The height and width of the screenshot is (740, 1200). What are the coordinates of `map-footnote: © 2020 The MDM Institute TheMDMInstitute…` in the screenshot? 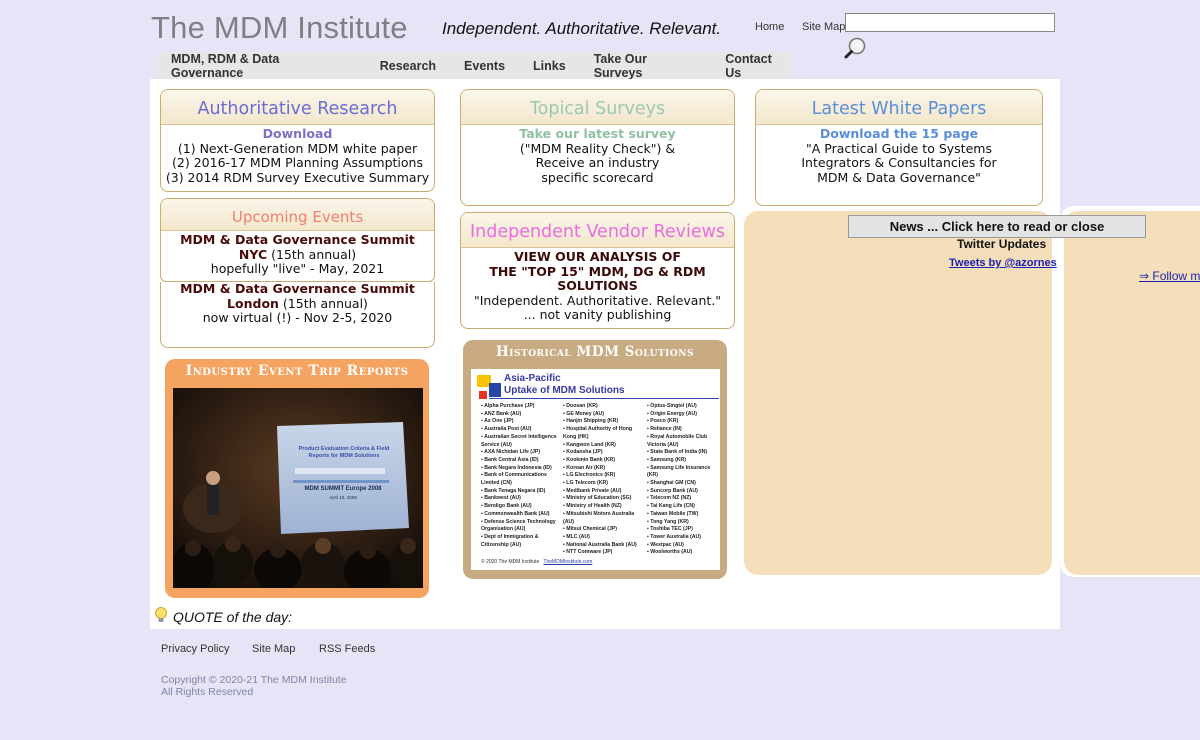 It's located at (536, 562).